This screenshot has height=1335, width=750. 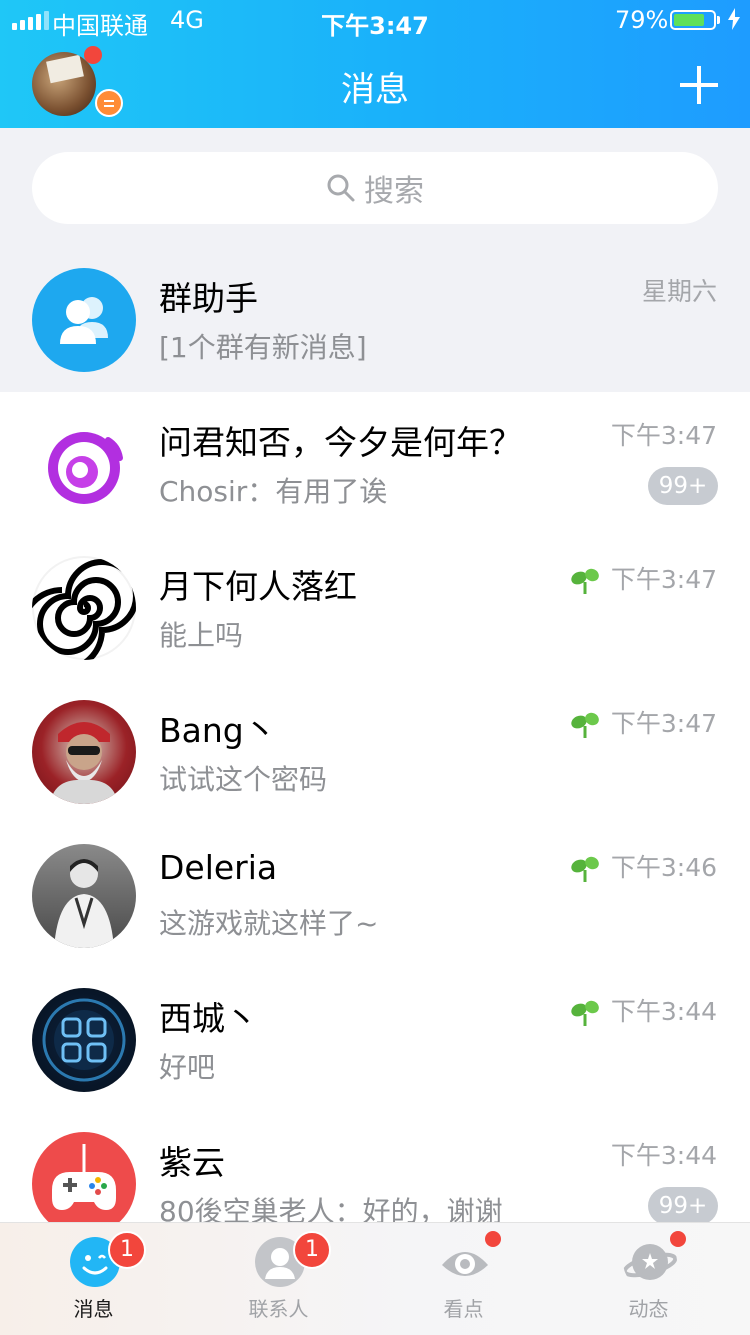 What do you see at coordinates (278, 1309) in the screenshot?
I see `tab-label: 联系人` at bounding box center [278, 1309].